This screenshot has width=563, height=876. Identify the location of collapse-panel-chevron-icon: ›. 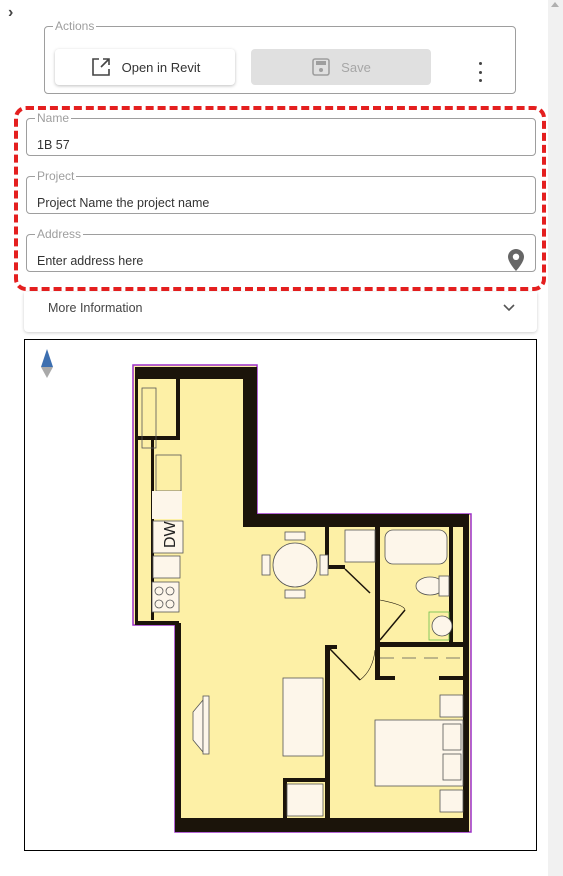
(10, 13).